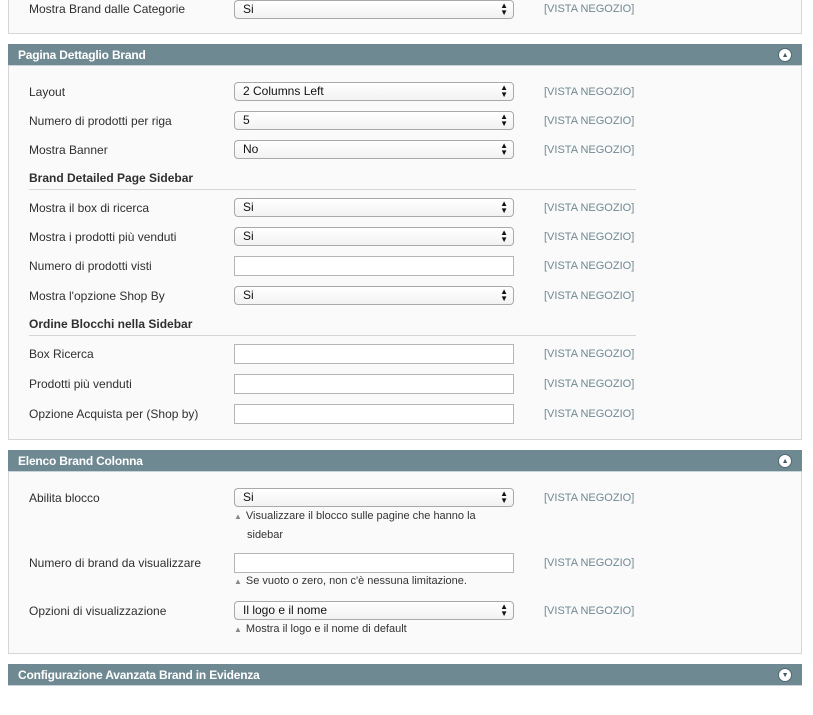 The height and width of the screenshot is (715, 813). Describe the element at coordinates (246, 120) in the screenshot. I see `select-value: 5` at that location.